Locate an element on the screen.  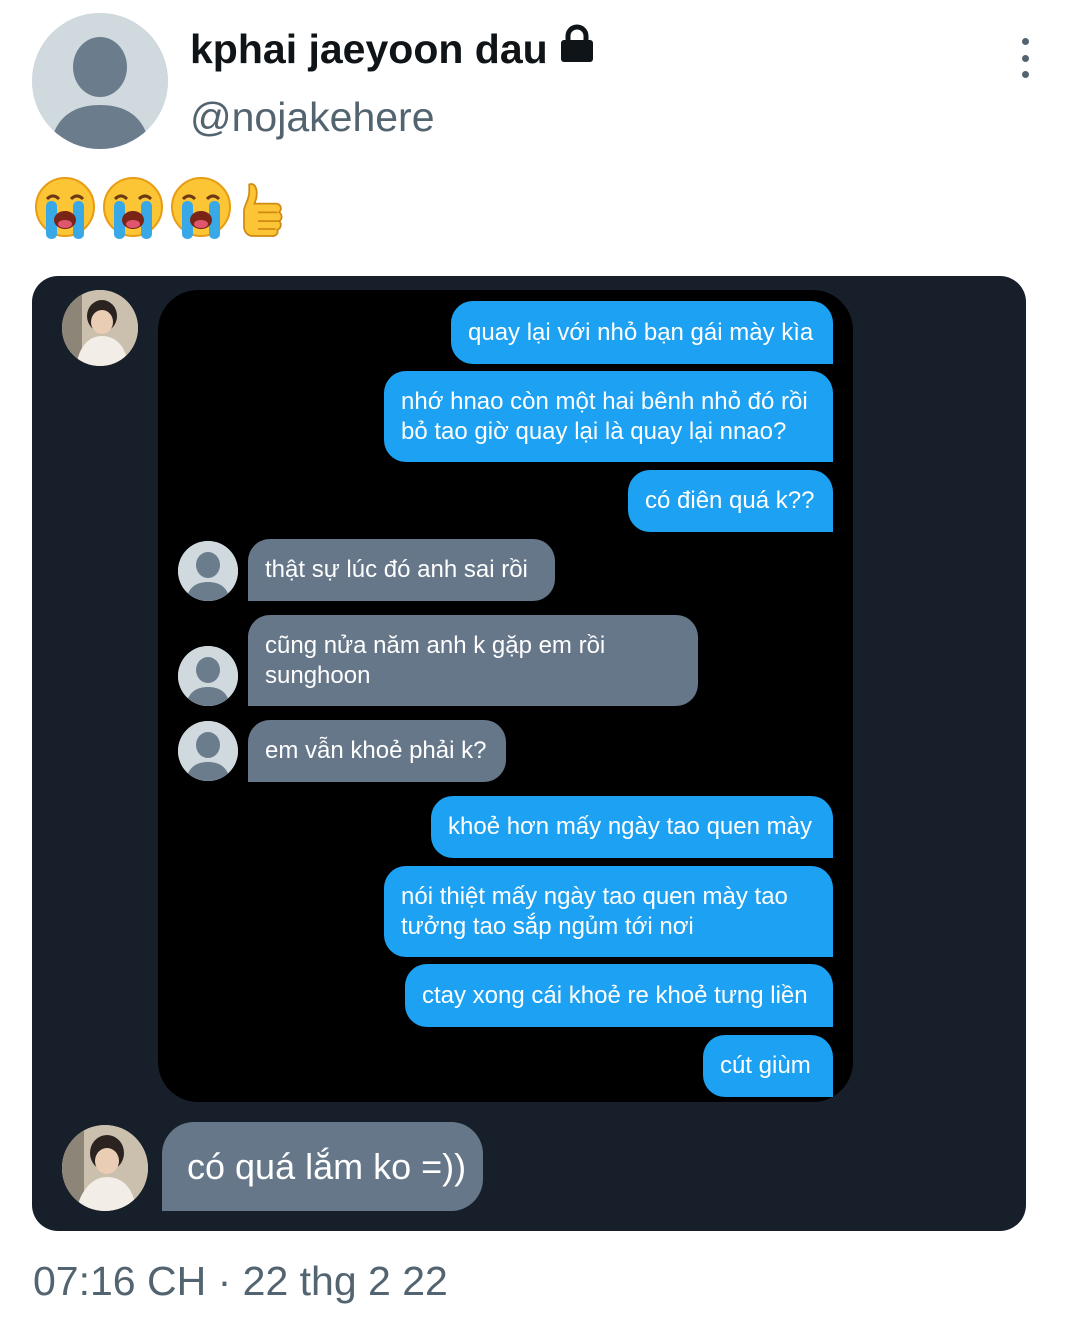
outgoing-message: có điên quá k?? is located at coordinates (730, 501).